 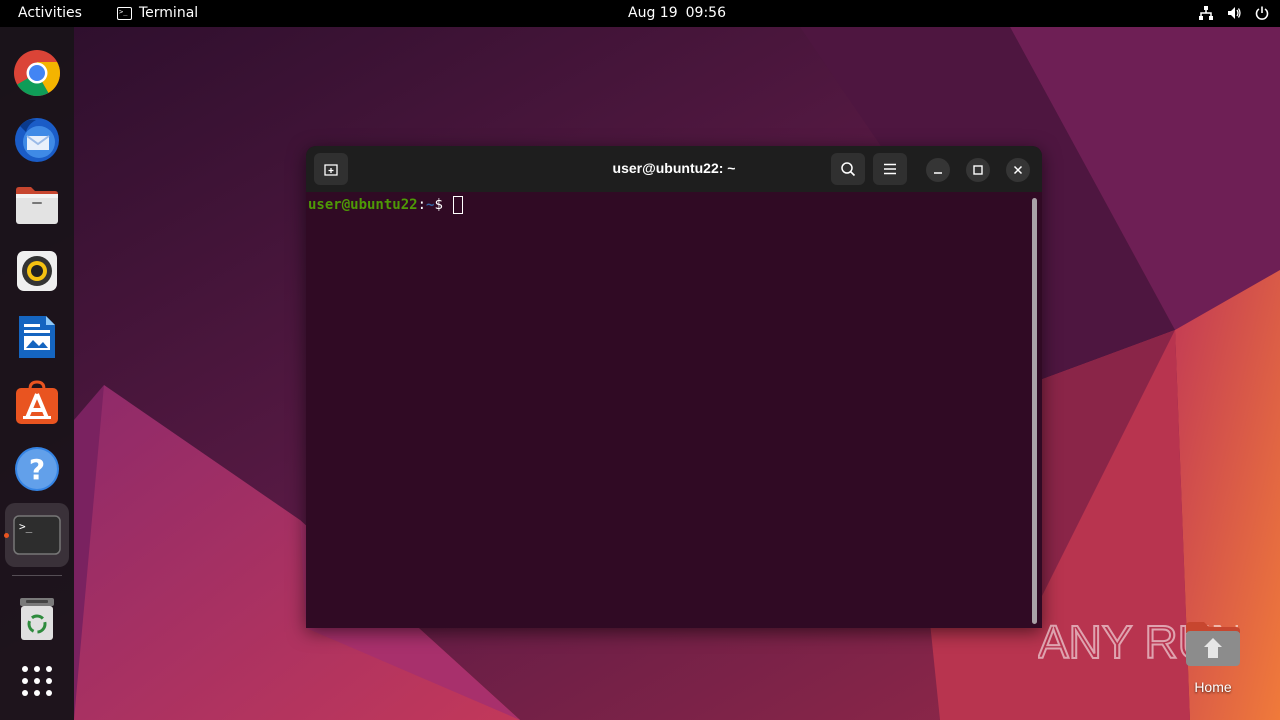 What do you see at coordinates (363, 205) in the screenshot?
I see `prompt-user: user@ubuntu22` at bounding box center [363, 205].